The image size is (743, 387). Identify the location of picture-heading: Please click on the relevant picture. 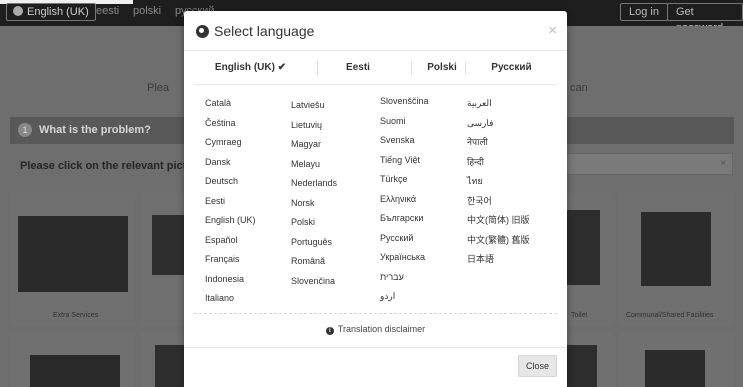
(112, 166).